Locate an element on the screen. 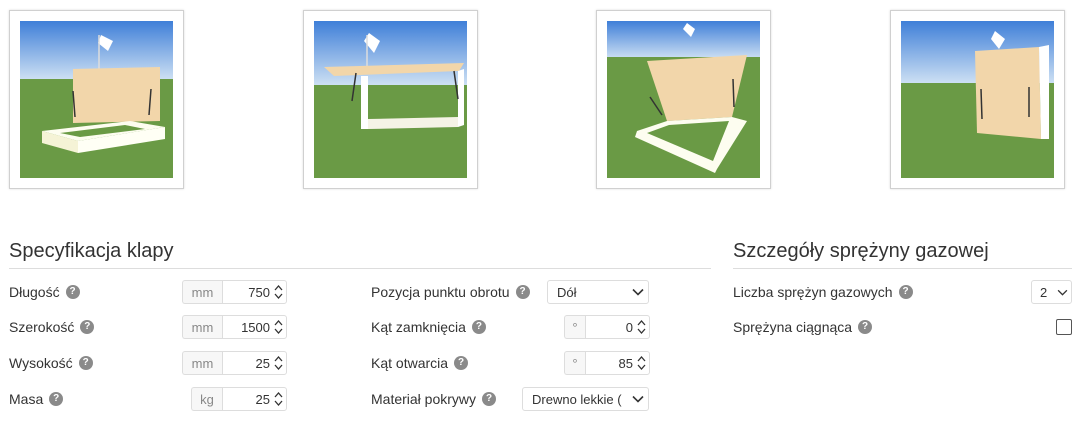 The width and height of the screenshot is (1082, 426). mass-label: Masa ? is located at coordinates (36, 399).